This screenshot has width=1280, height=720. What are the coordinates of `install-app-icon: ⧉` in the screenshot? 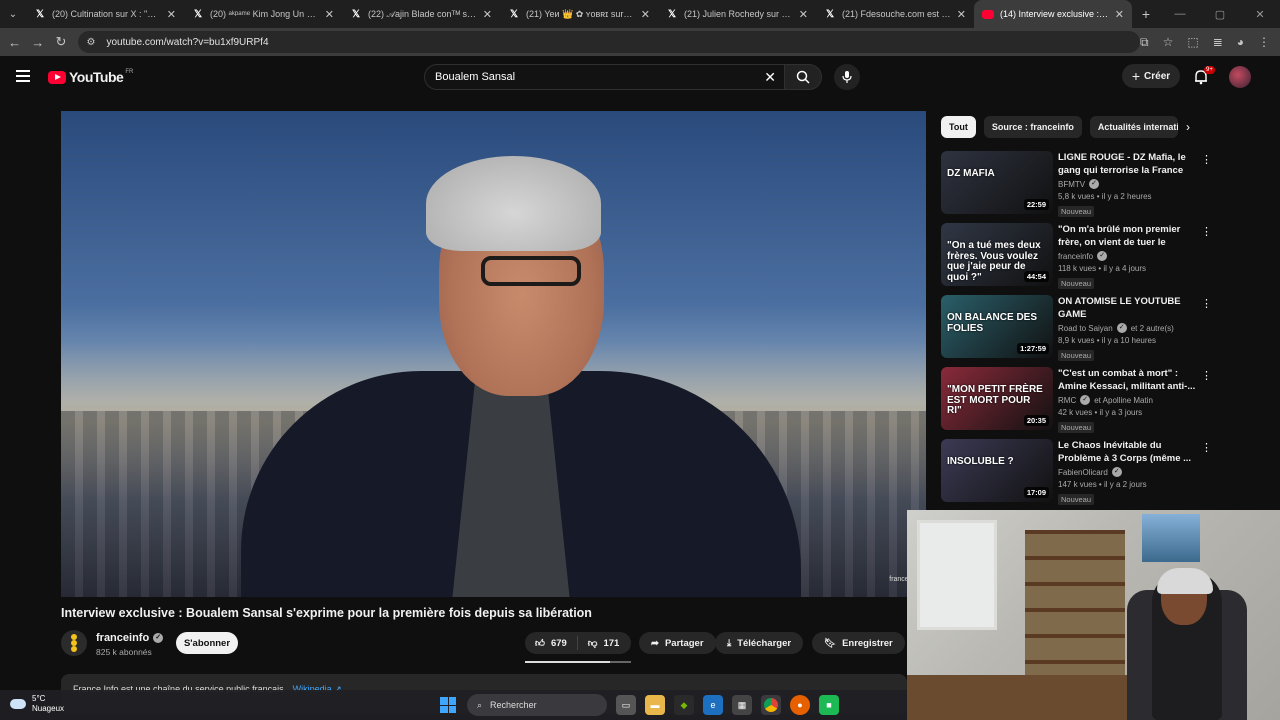 It's located at (1144, 42).